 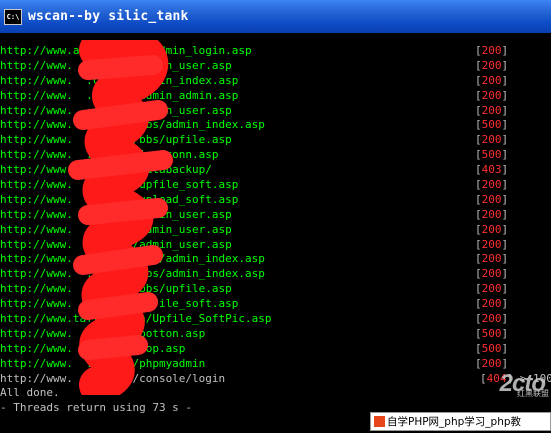 I want to click on scanned-url: http://www. .com.cn/databackup/, so click(x=106, y=170).